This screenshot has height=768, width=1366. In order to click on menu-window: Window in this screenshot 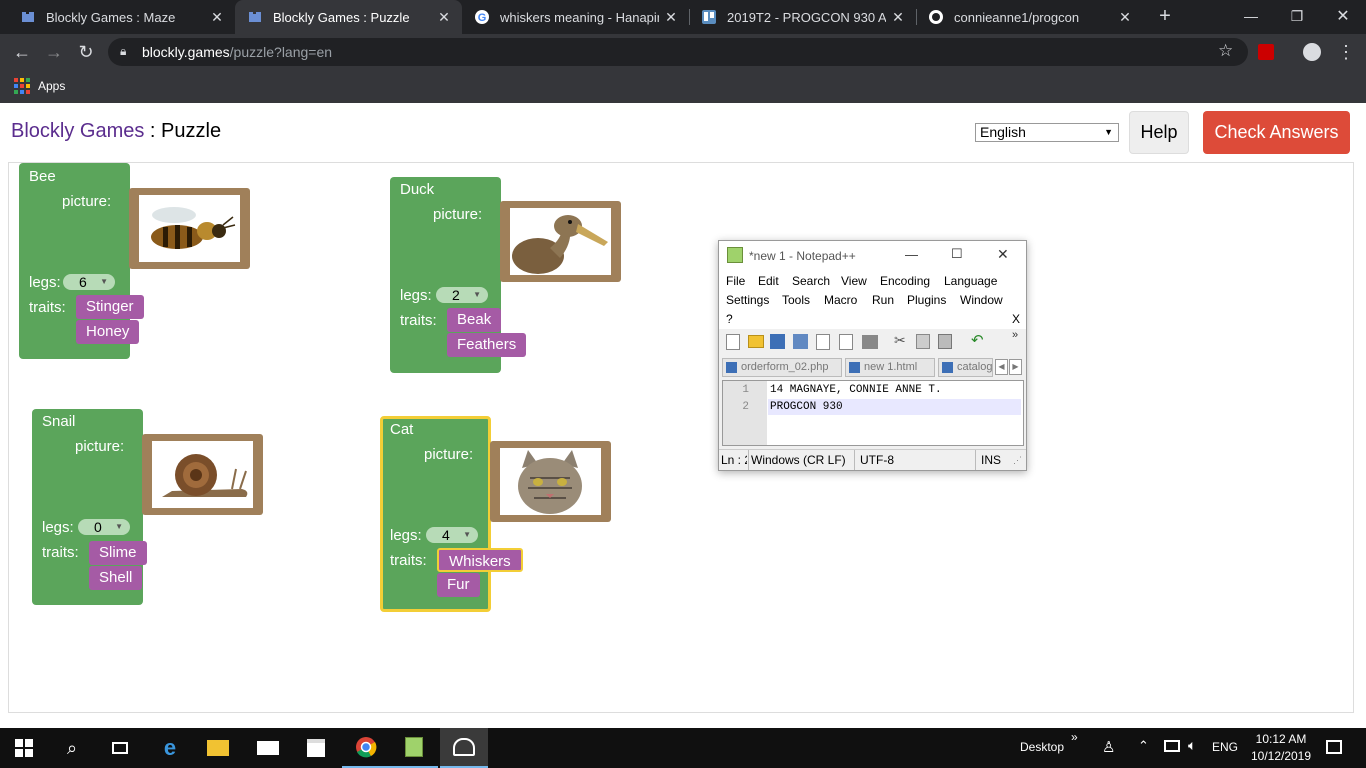, I will do `click(981, 300)`.